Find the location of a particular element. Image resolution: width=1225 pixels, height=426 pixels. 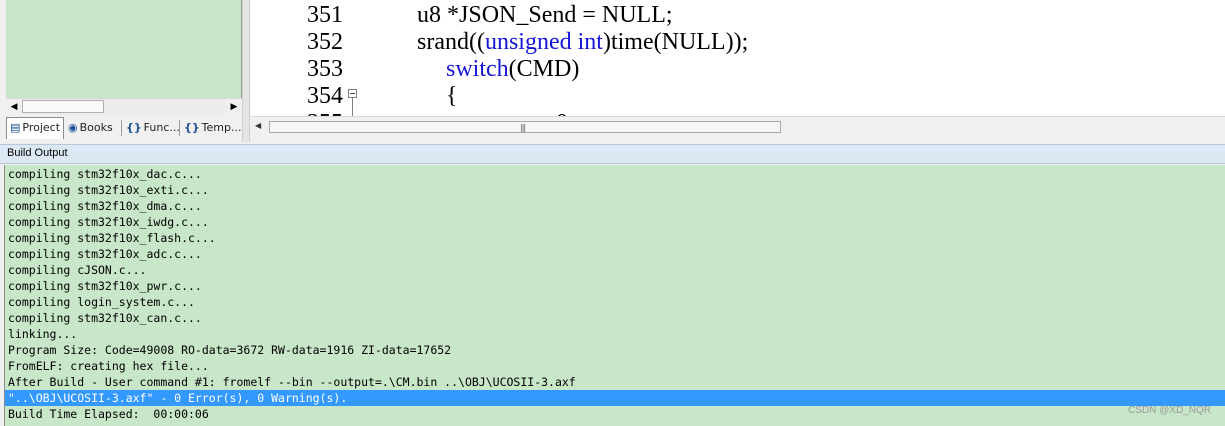

books-icon: ◉ is located at coordinates (73, 127).